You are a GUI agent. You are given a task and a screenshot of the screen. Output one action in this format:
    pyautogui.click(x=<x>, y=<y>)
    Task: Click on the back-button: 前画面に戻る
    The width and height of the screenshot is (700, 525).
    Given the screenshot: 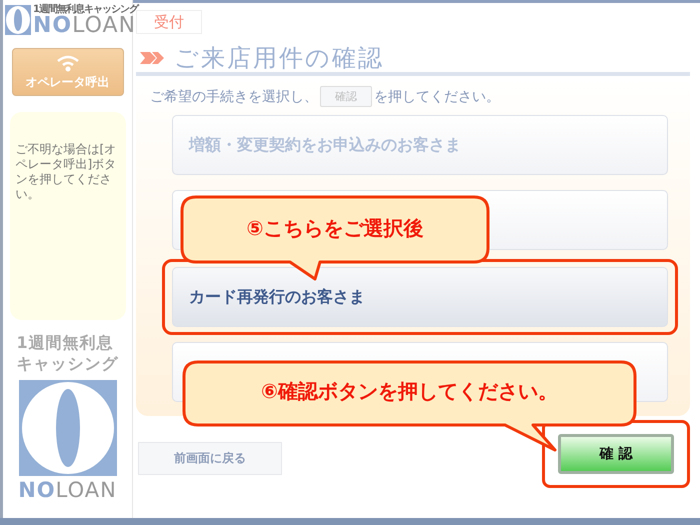 What is the action you would take?
    pyautogui.click(x=210, y=458)
    